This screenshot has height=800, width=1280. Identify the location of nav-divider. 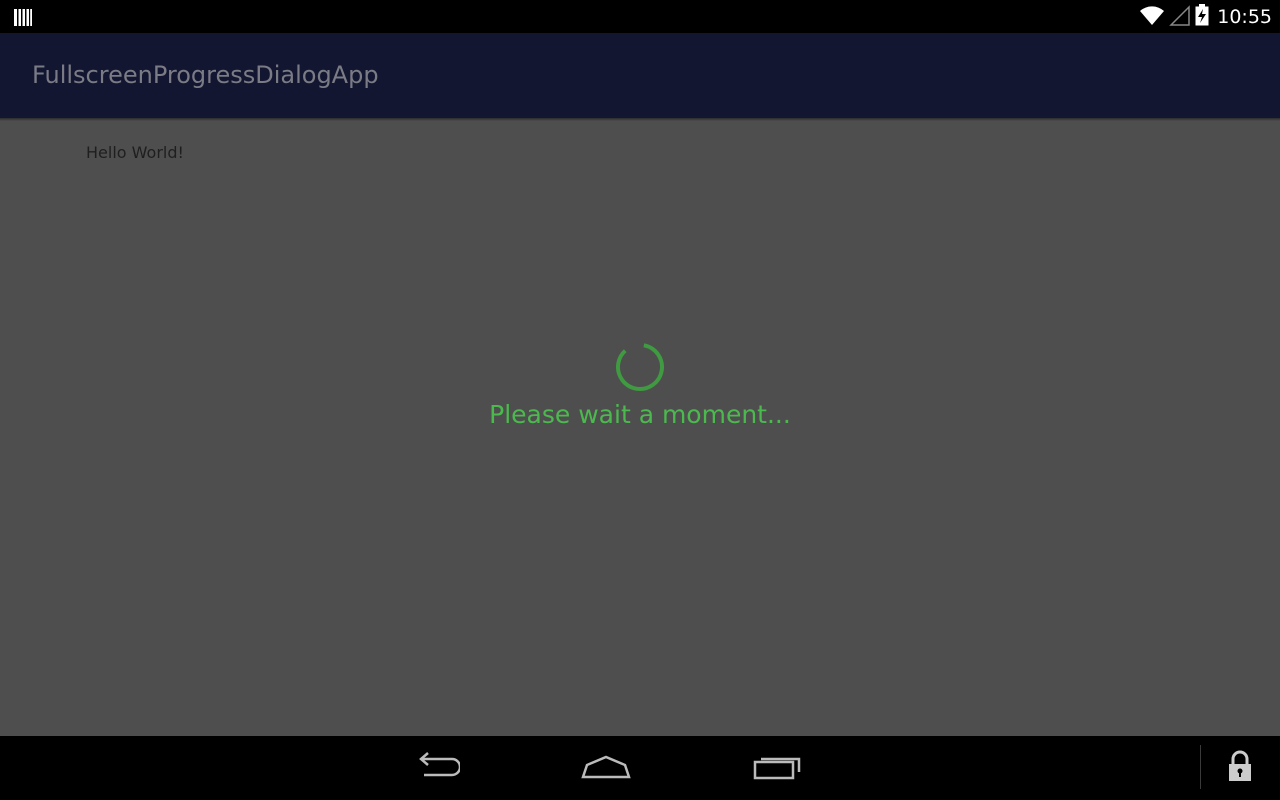
(1200, 767).